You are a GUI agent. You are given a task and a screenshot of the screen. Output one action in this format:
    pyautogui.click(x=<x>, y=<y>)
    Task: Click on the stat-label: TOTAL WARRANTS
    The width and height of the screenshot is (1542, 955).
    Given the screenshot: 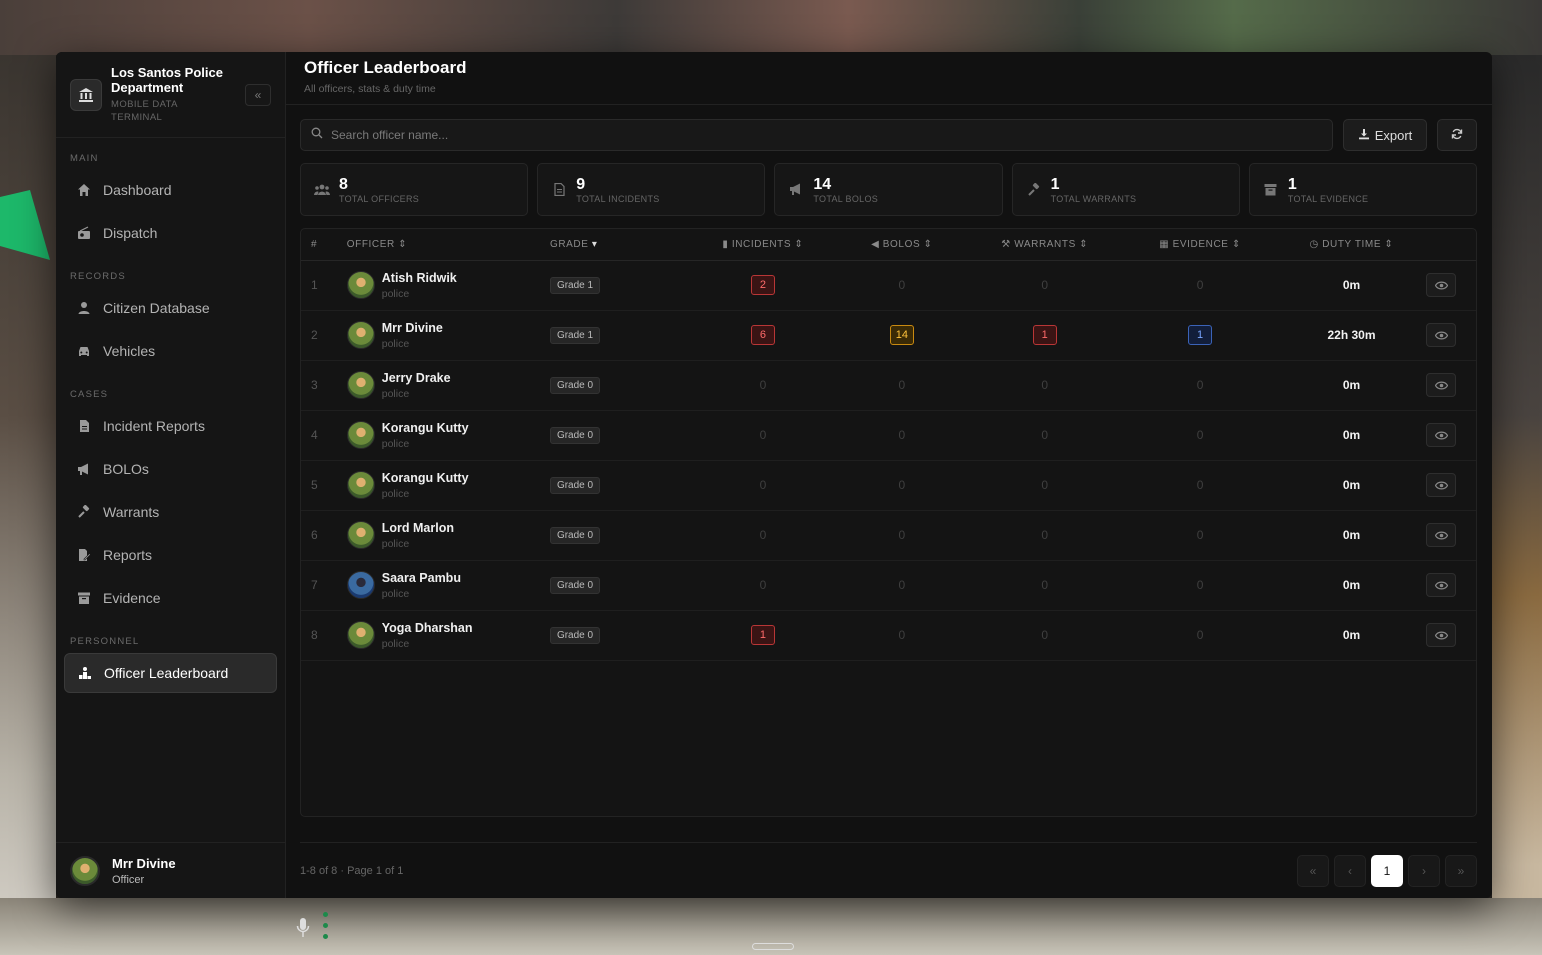 What is the action you would take?
    pyautogui.click(x=1093, y=198)
    